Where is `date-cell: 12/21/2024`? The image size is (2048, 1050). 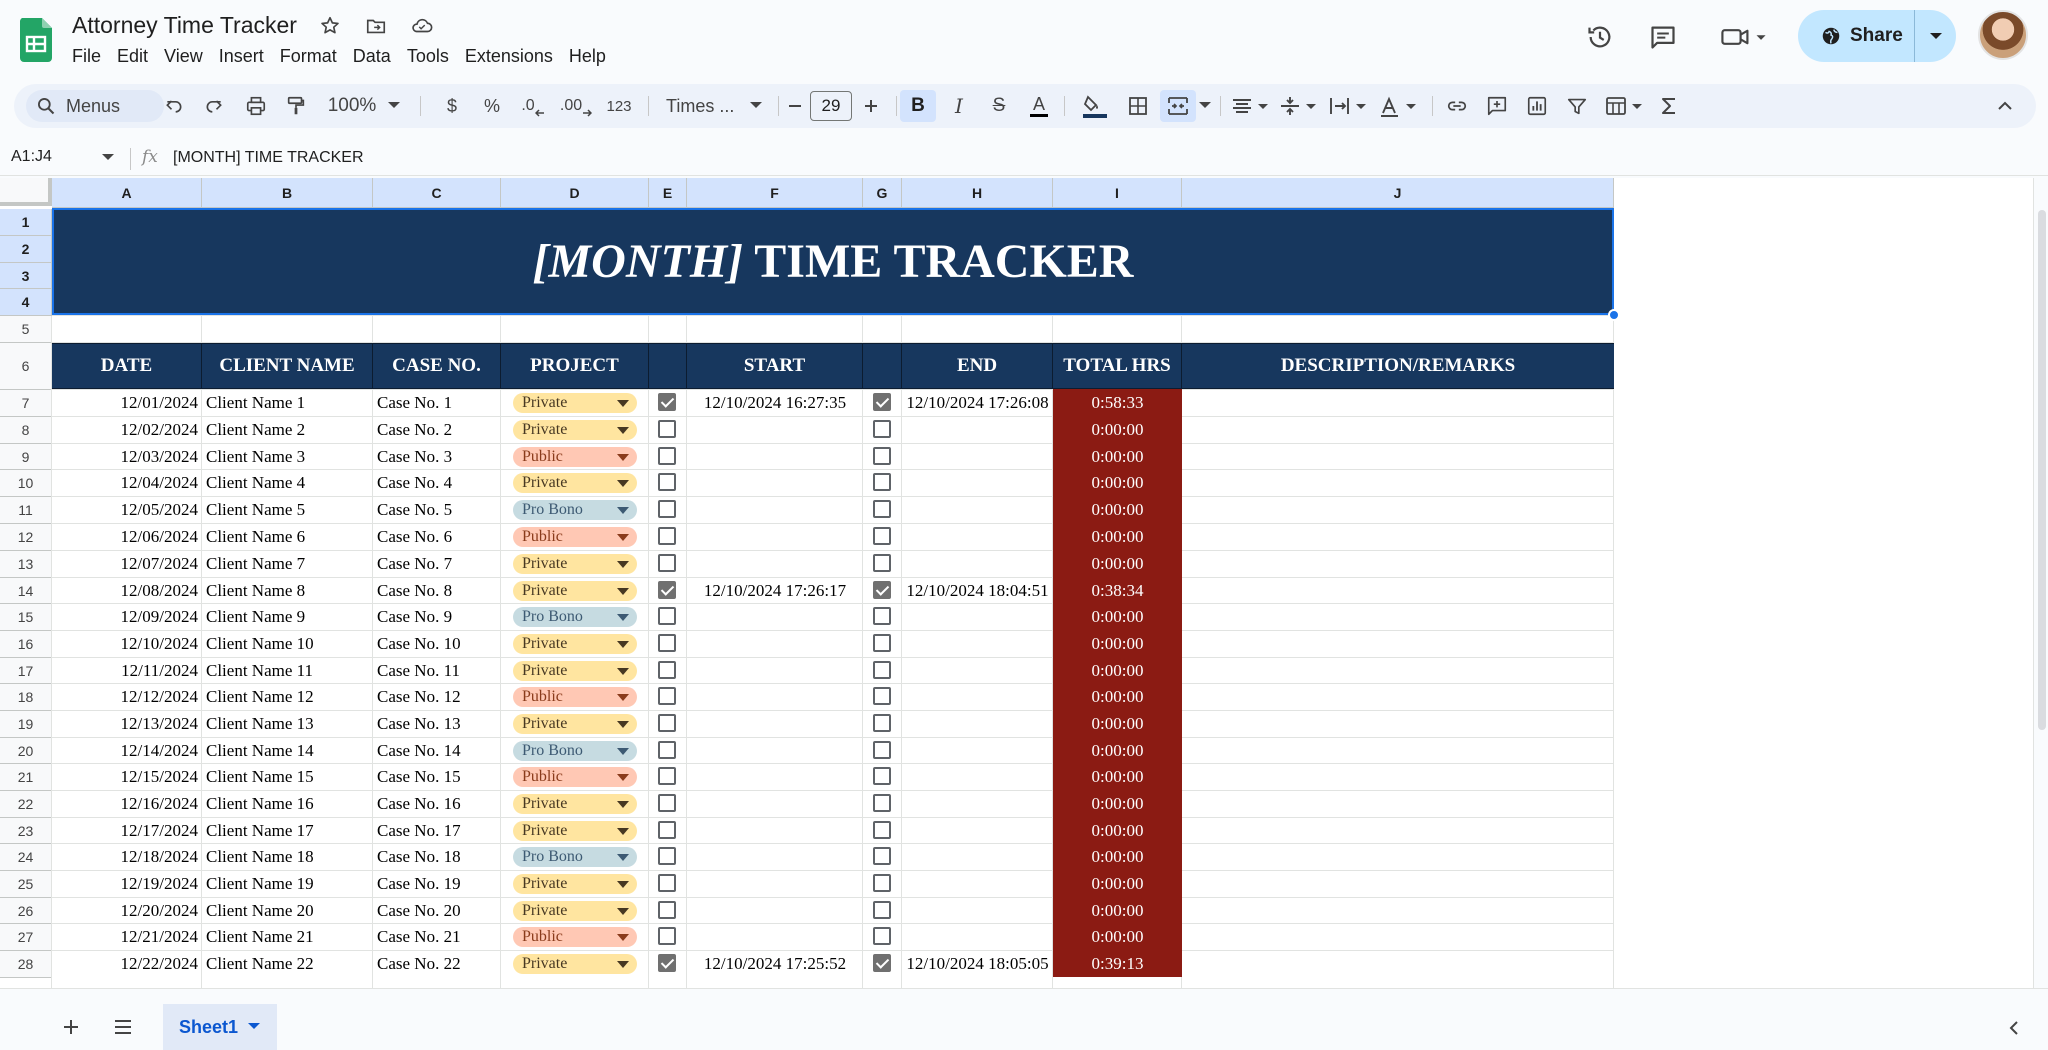 date-cell: 12/21/2024 is located at coordinates (127, 937).